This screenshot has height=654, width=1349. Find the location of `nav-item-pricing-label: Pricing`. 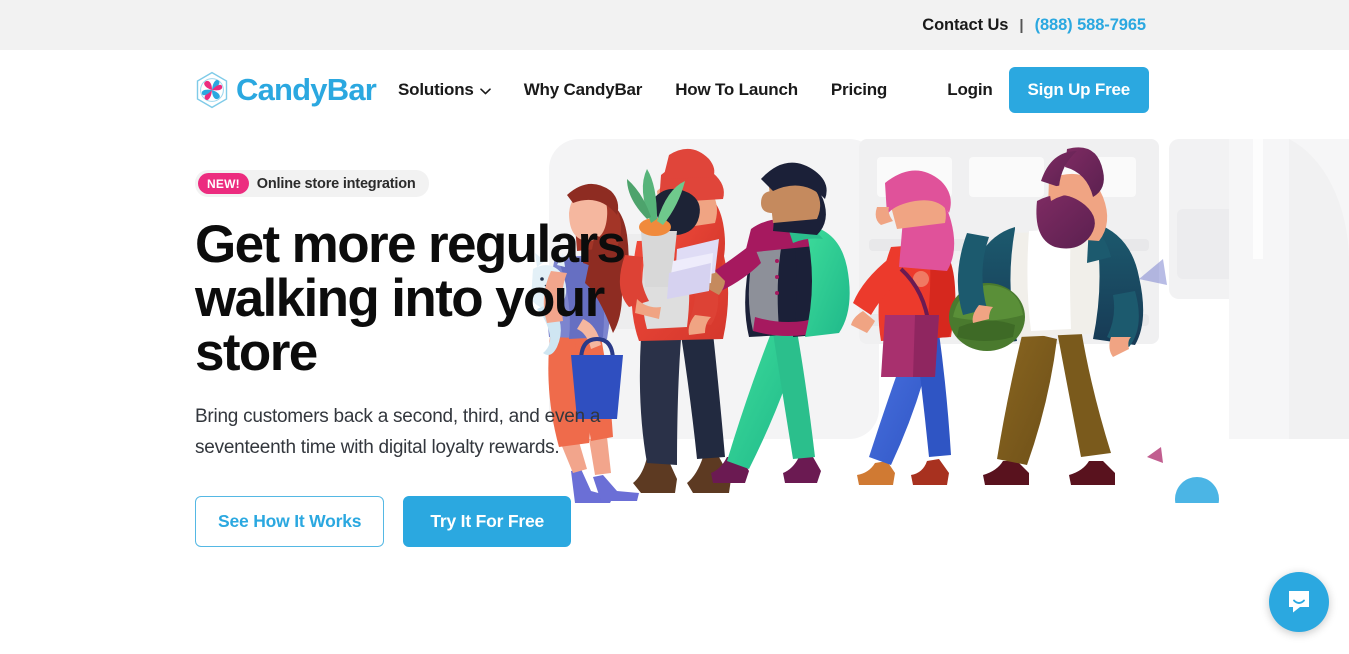

nav-item-pricing-label: Pricing is located at coordinates (859, 89).